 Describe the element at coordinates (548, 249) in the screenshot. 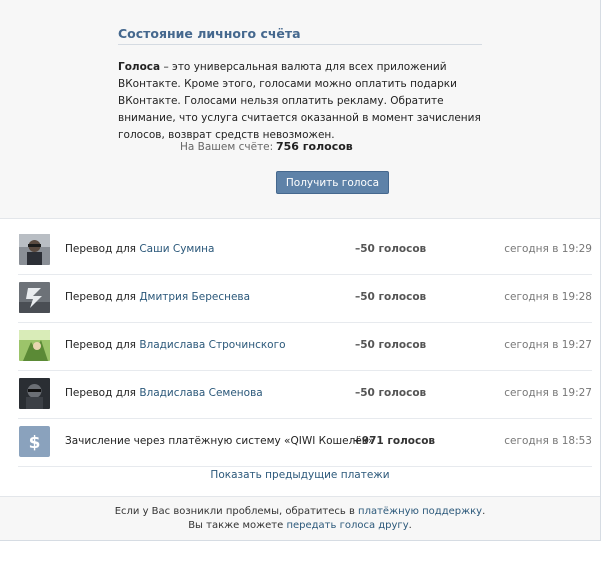

I see `payment-time: сегодня в 19:29` at that location.